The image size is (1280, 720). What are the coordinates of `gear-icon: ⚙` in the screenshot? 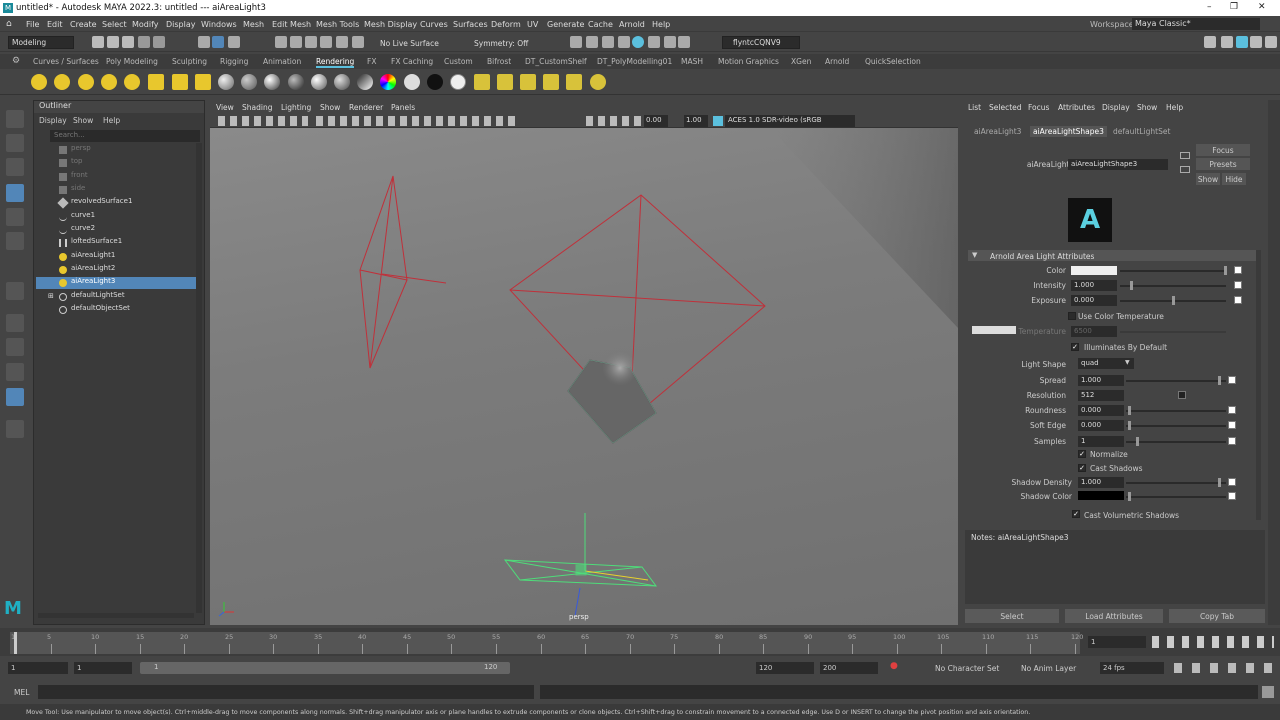 It's located at (16, 61).